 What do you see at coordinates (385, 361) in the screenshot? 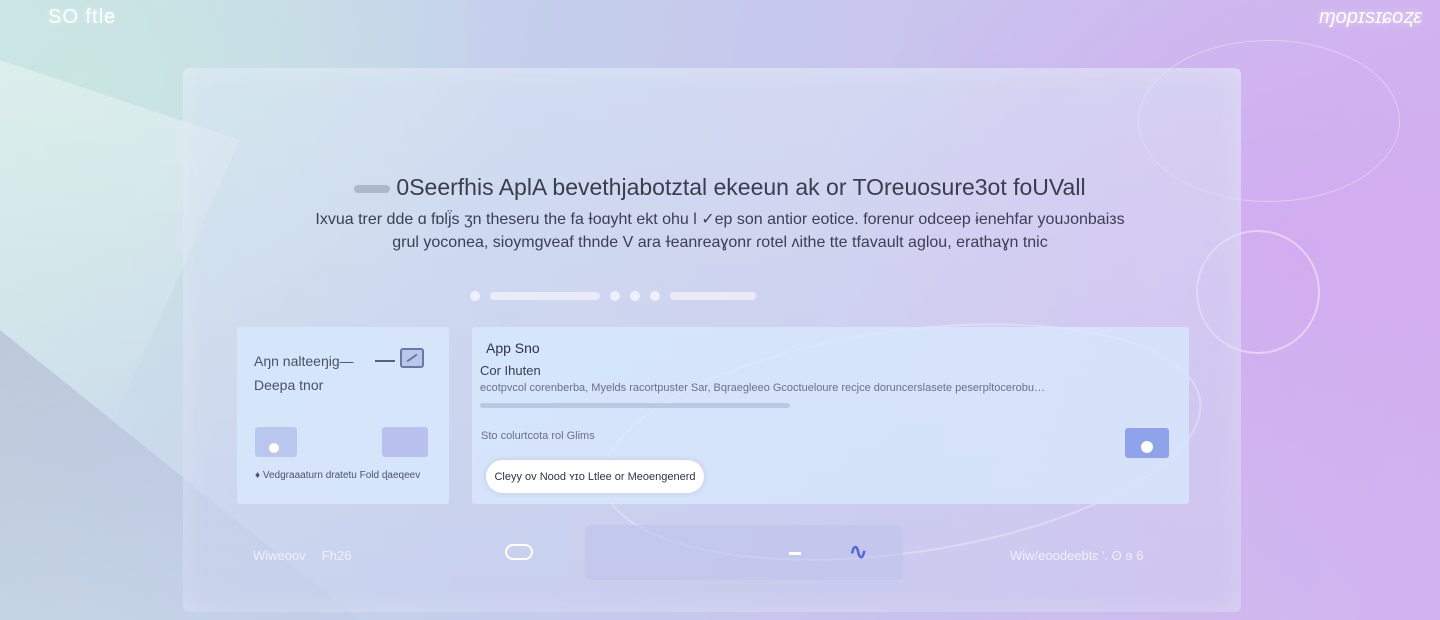
I see `line-icon` at bounding box center [385, 361].